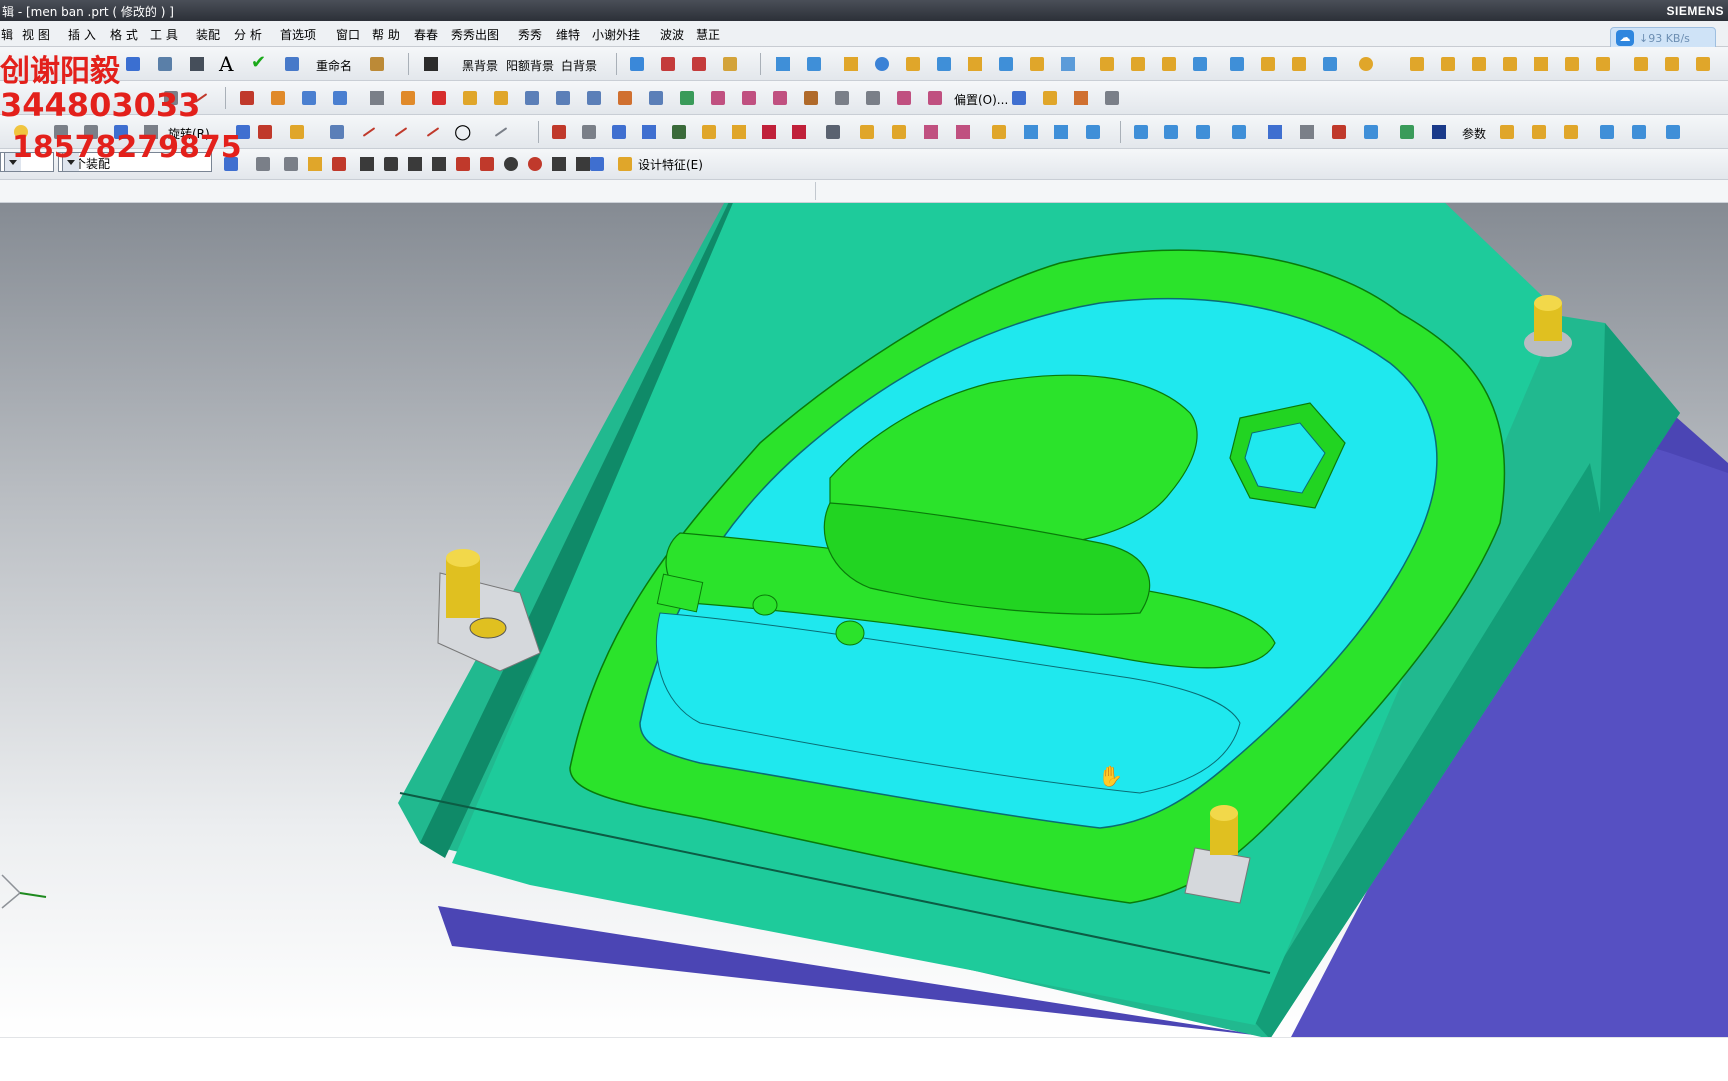 The height and width of the screenshot is (1081, 1728). Describe the element at coordinates (1031, 132) in the screenshot. I see `split-view-icon` at that location.